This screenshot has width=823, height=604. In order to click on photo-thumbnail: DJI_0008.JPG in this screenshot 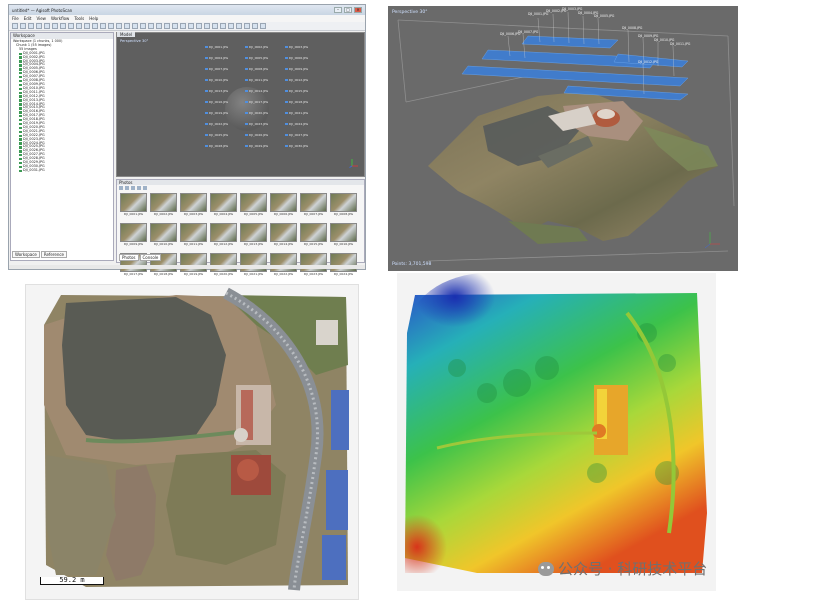, I will do `click(343, 207)`.